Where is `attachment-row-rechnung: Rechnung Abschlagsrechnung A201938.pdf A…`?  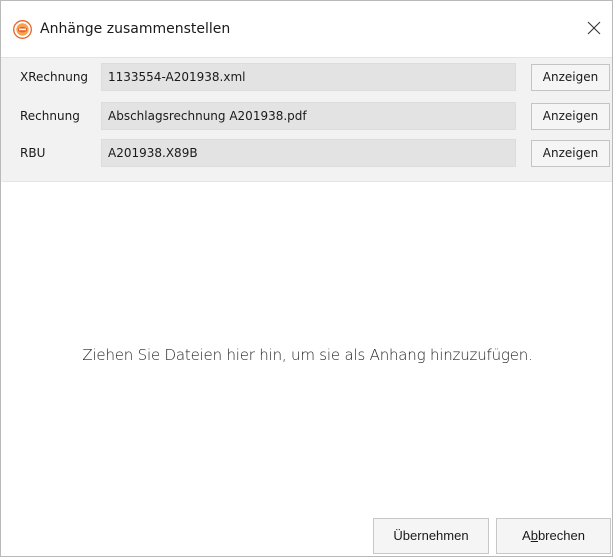 attachment-row-rechnung: Rechnung Abschlagsrechnung A201938.pdf A… is located at coordinates (306, 116).